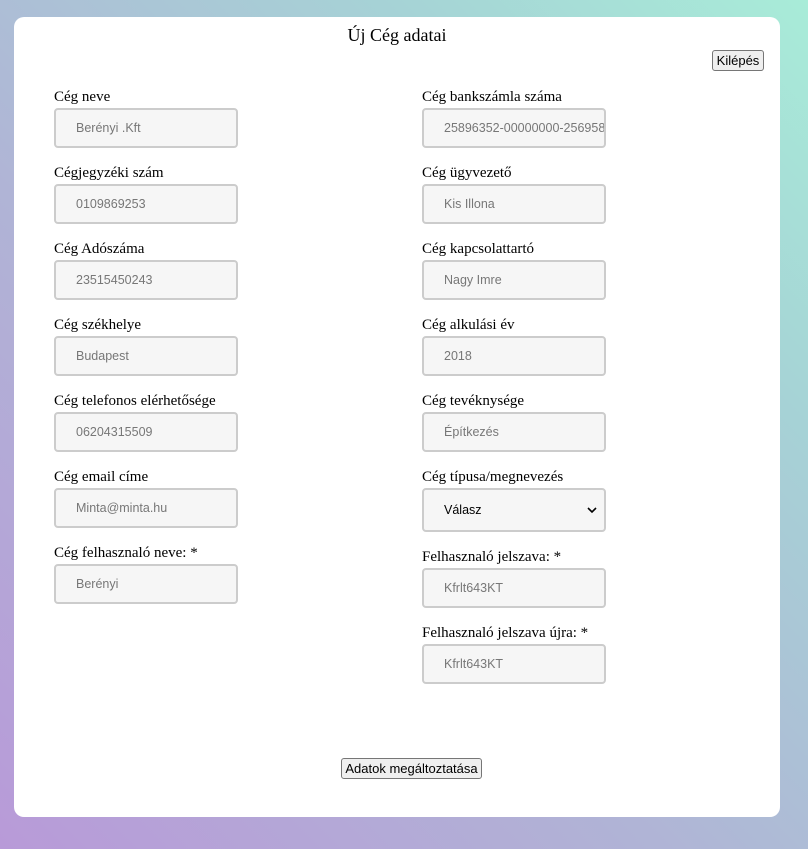 The width and height of the screenshot is (808, 849). I want to click on field-activity: Cég tevéknysége Építkezés, so click(514, 421).